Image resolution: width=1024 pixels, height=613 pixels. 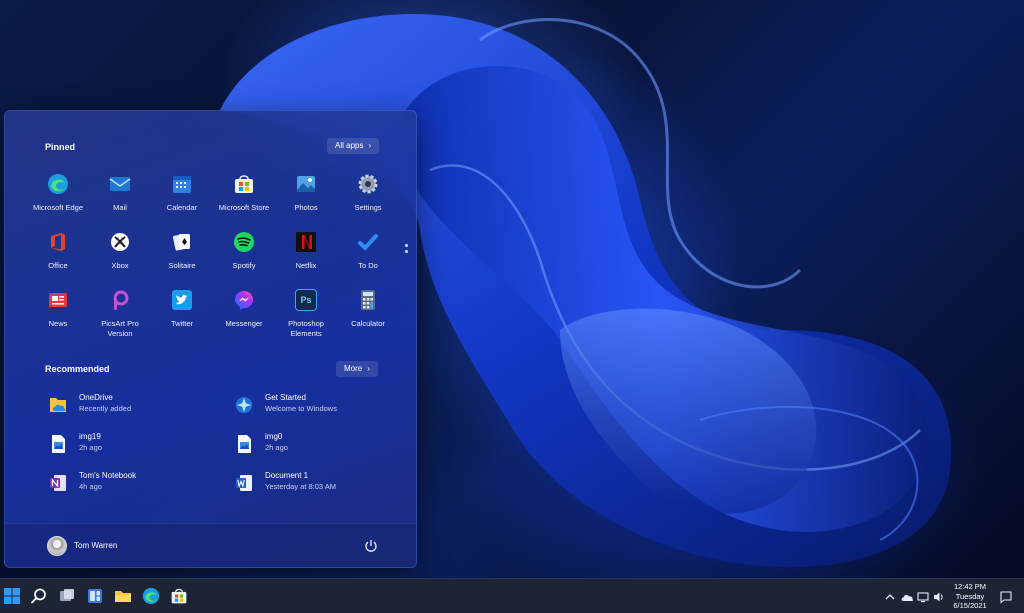 I want to click on app-label: Twitter, so click(x=182, y=323).